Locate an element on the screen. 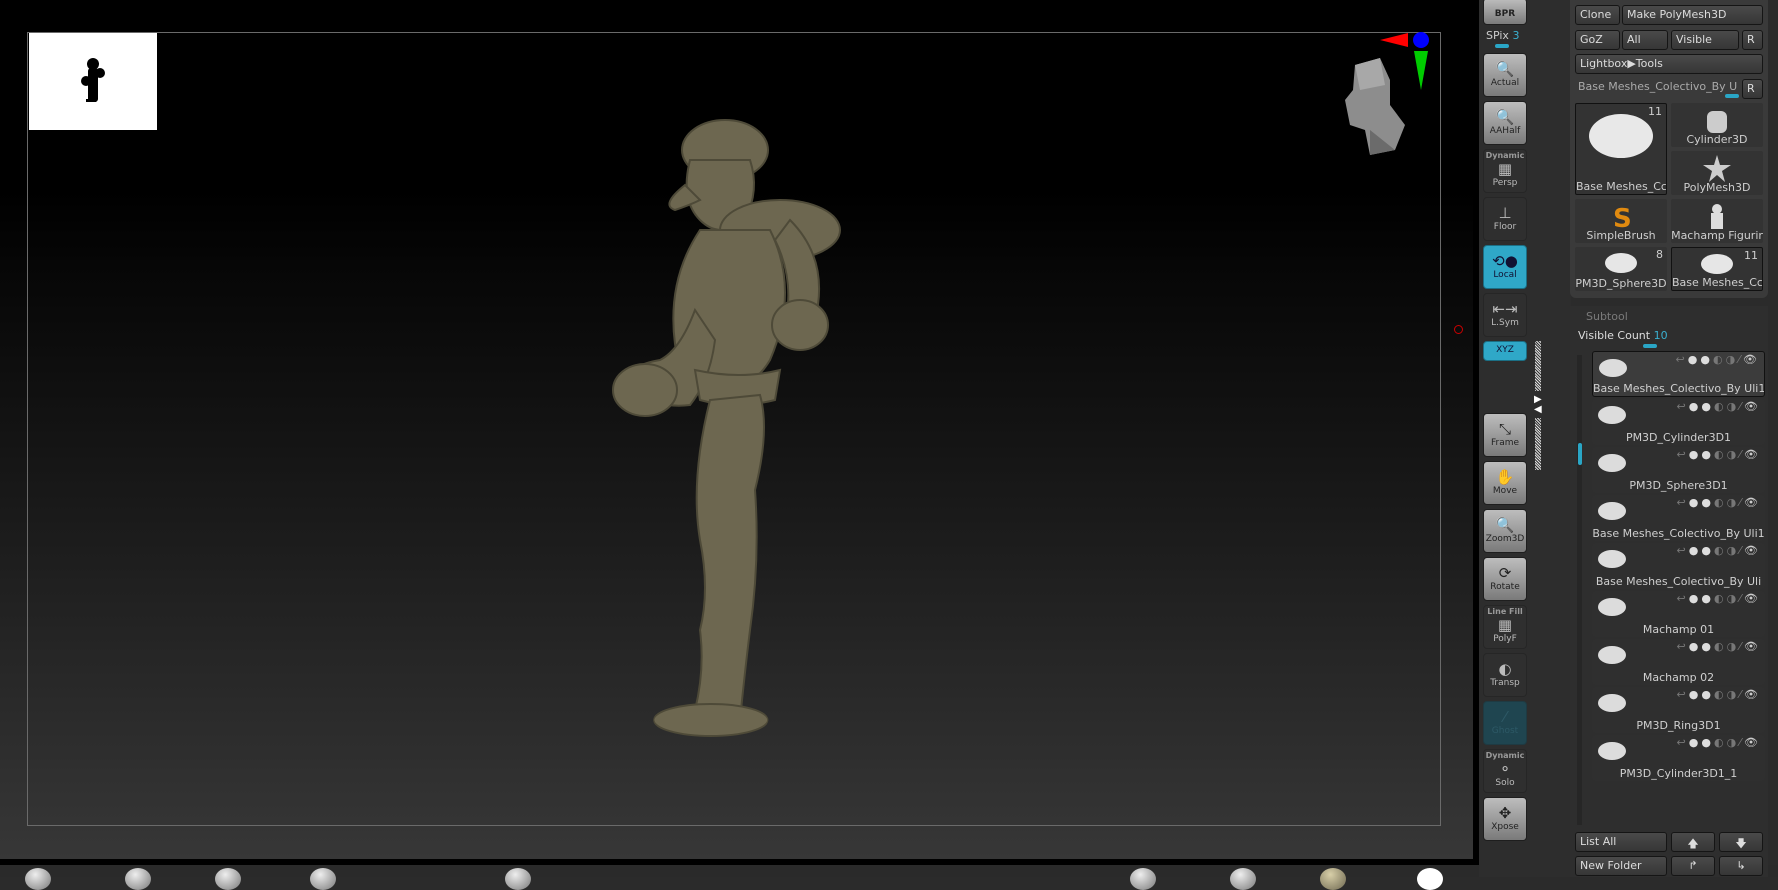  tool-thumbnail: S SimpleBrush is located at coordinates (1621, 221).